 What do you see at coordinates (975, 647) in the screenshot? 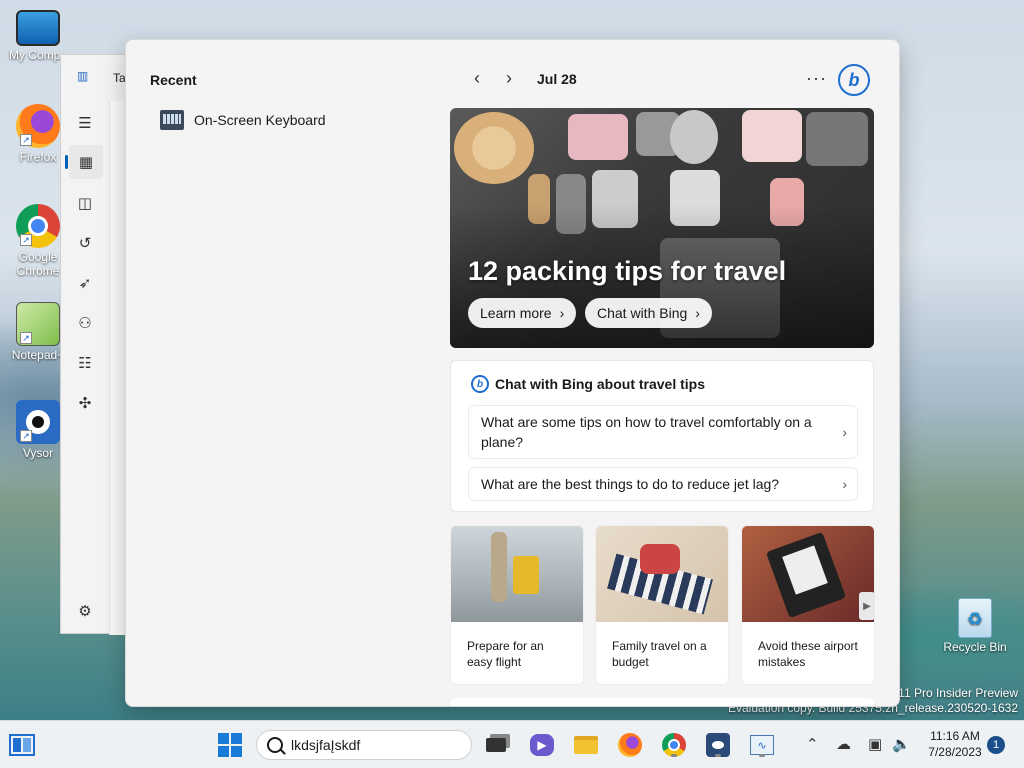
I see `desktop-icon-label: Recycle Bin` at bounding box center [975, 647].